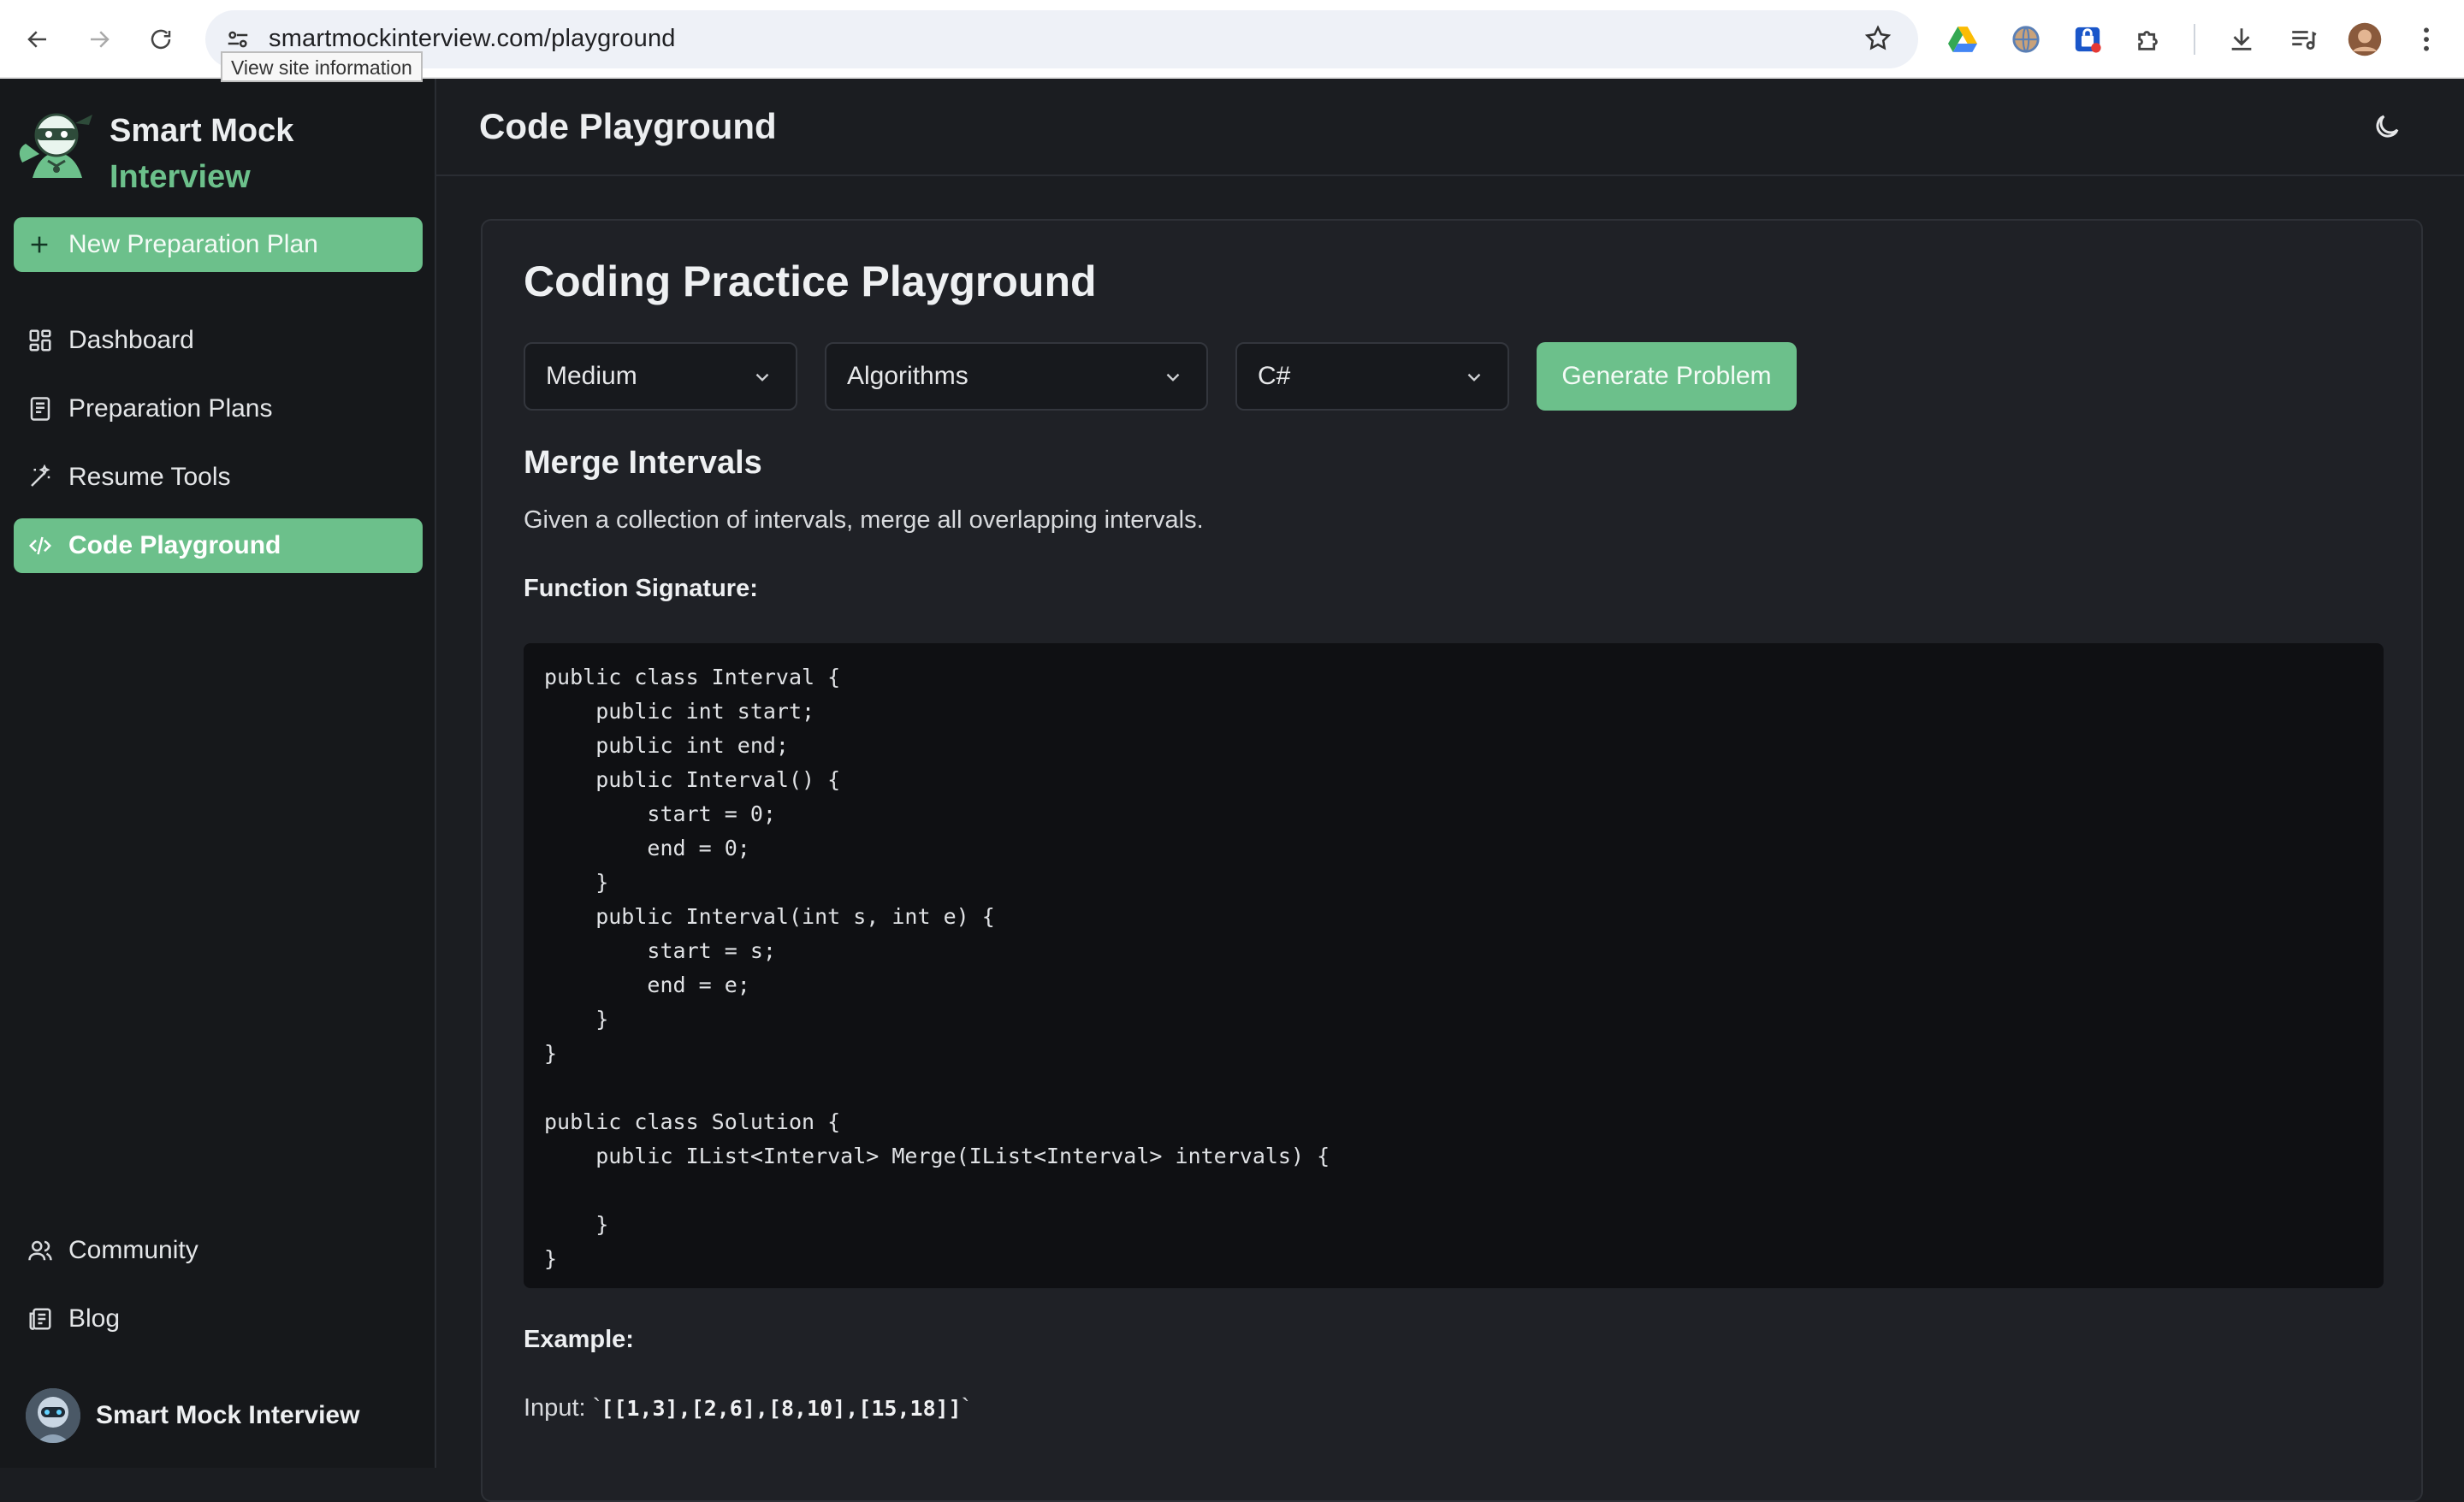 Image resolution: width=2464 pixels, height=1502 pixels. What do you see at coordinates (99, 39) in the screenshot?
I see `forward-icon` at bounding box center [99, 39].